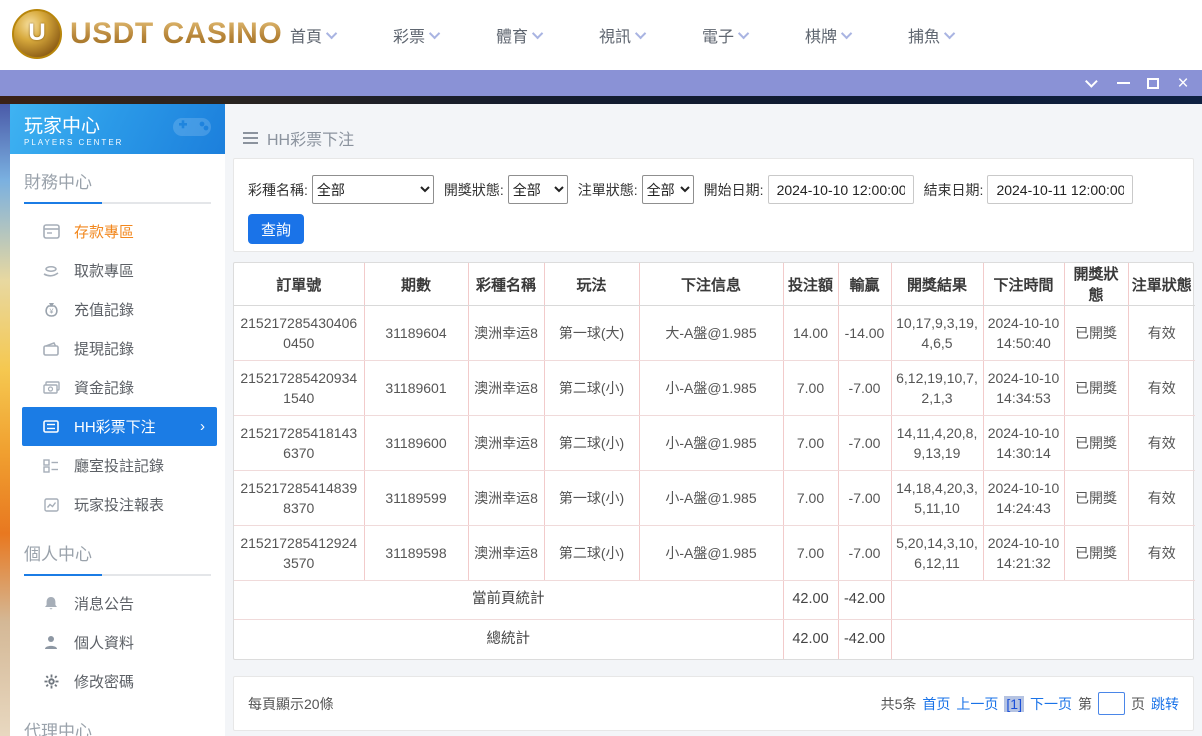 The width and height of the screenshot is (1202, 736). I want to click on sidebar-item-withdraw-zone: 取款專區, so click(119, 270).